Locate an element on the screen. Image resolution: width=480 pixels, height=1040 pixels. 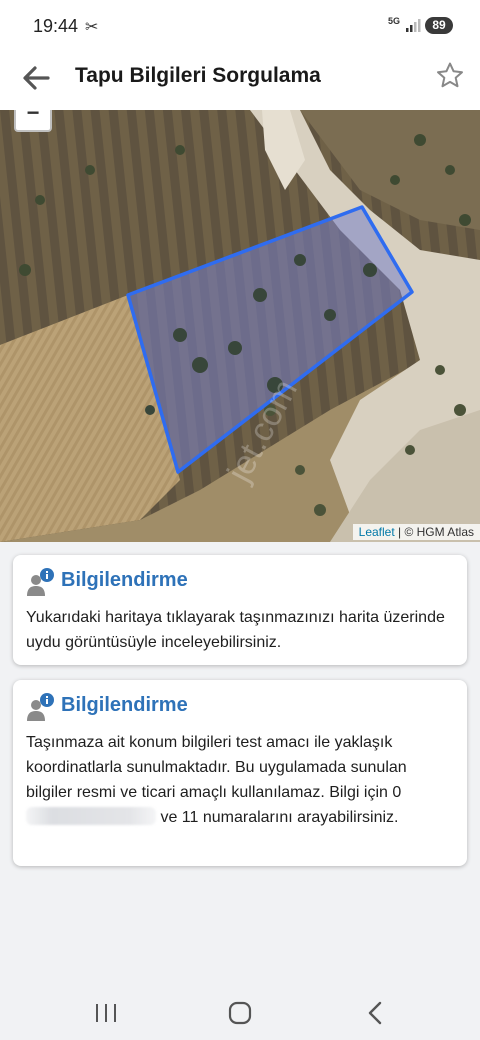
notification-icon: ✂ is located at coordinates (92, 27).